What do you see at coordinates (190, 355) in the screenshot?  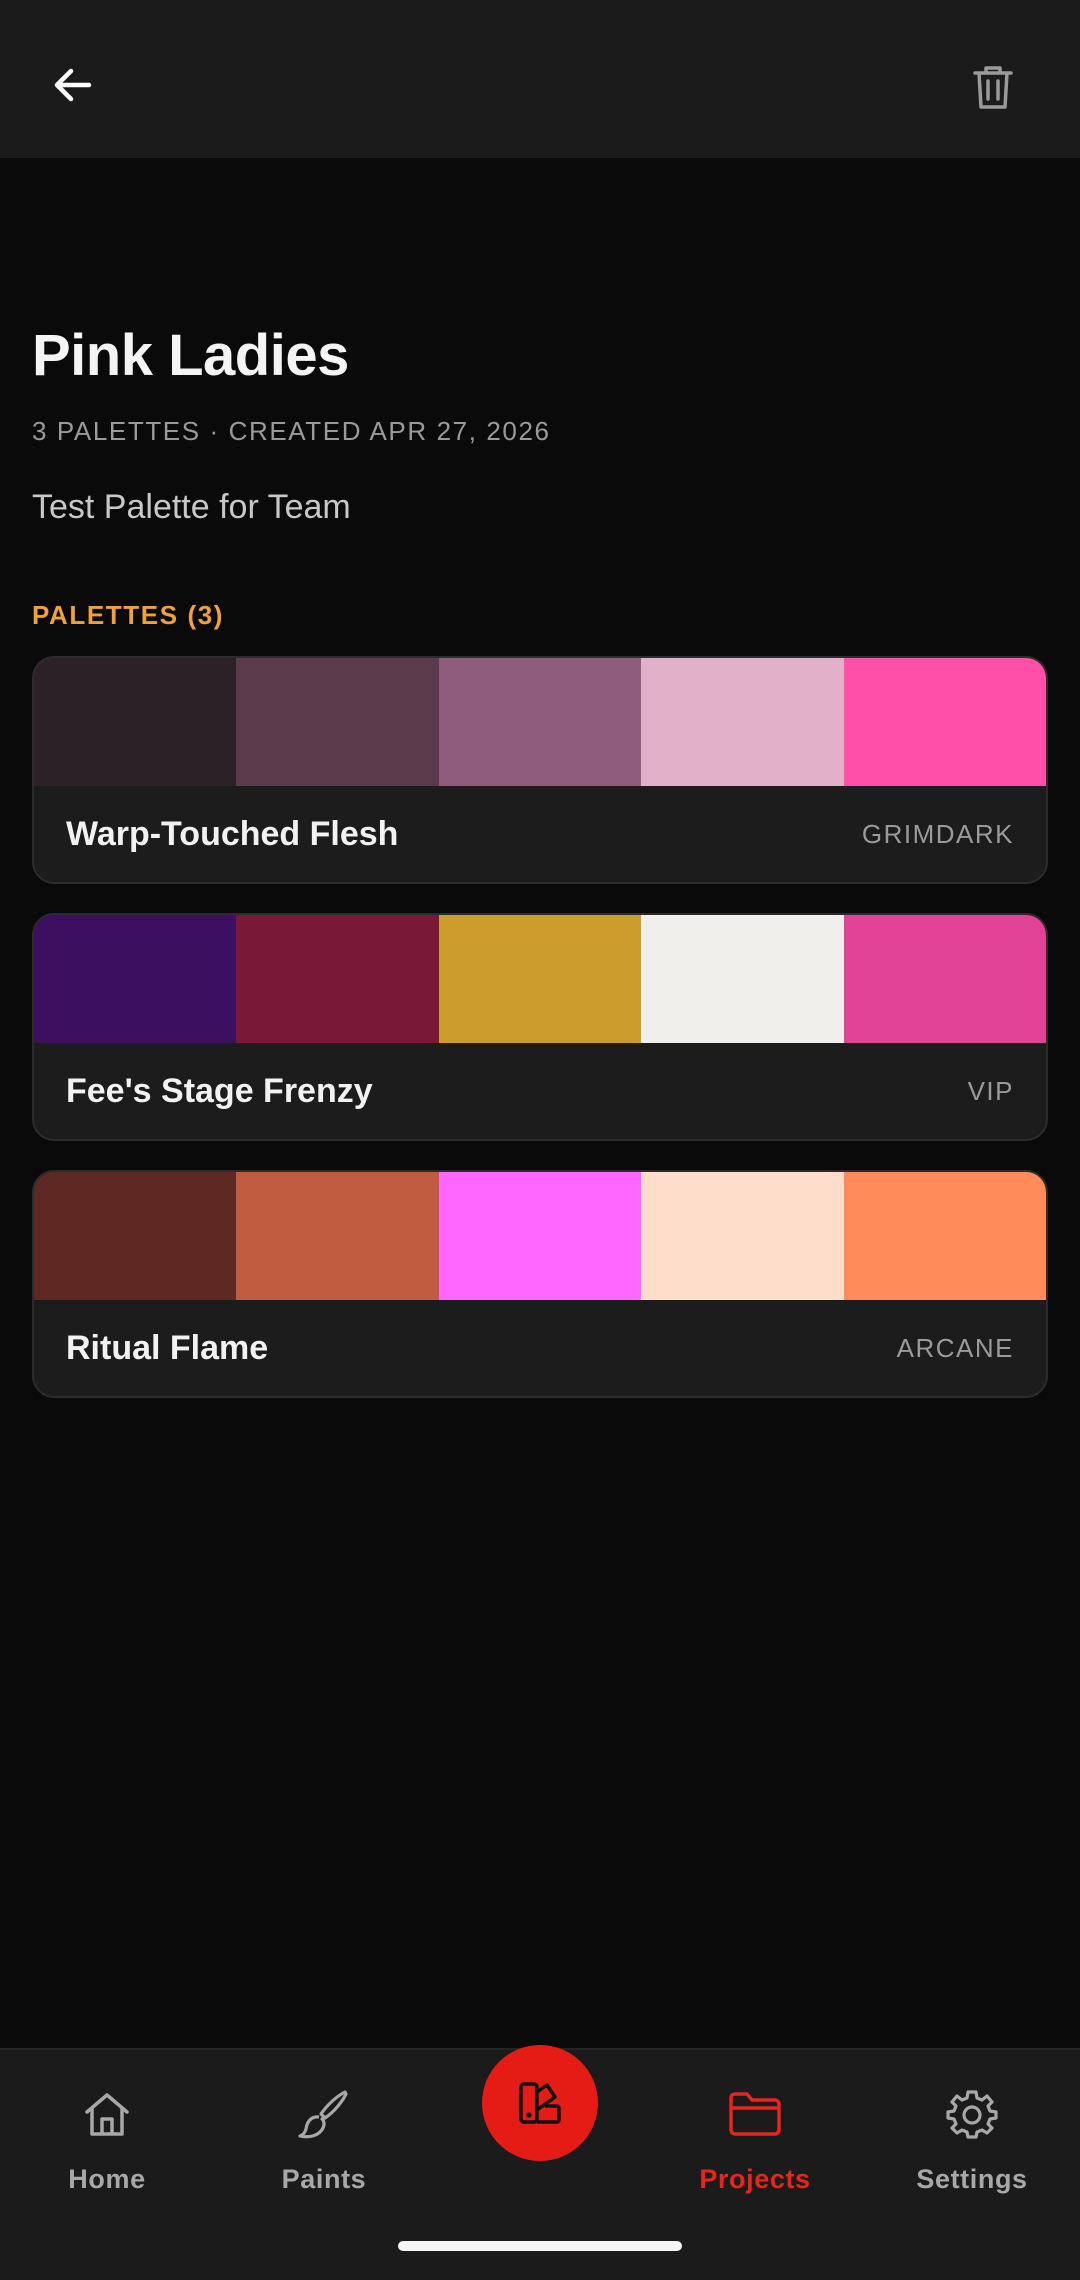 I see `page-title: Pink Ladies` at bounding box center [190, 355].